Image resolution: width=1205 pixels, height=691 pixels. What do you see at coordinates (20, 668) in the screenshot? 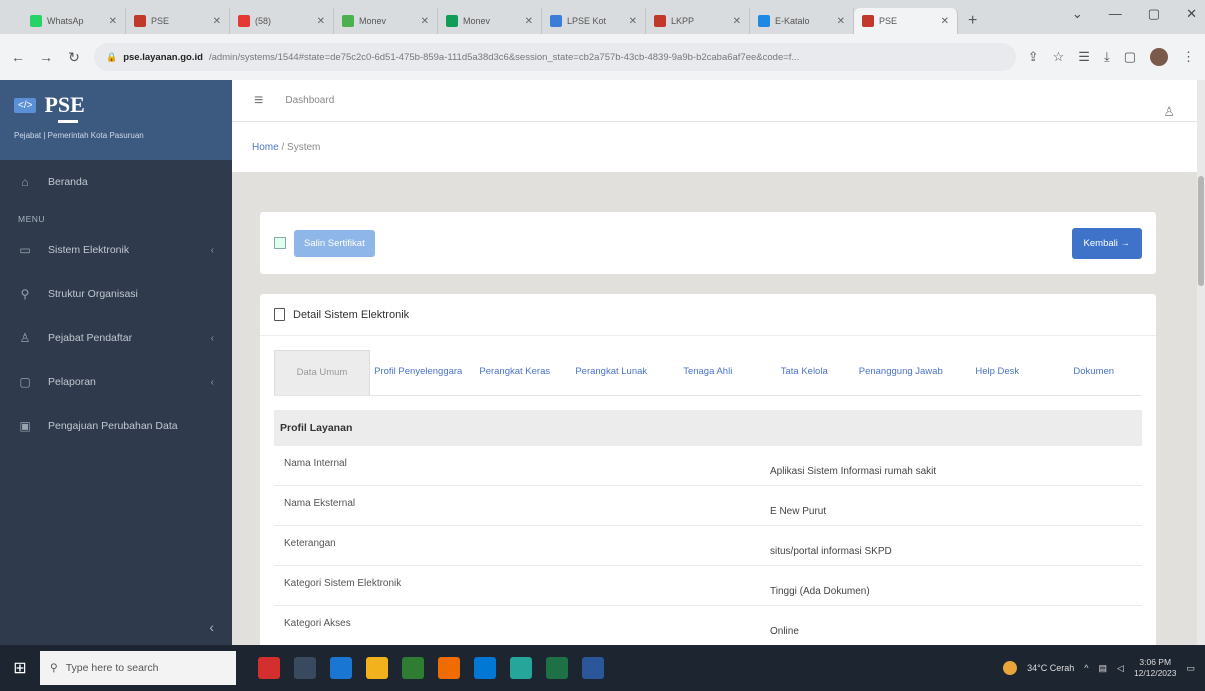
I see `windows-start-icon: ⊞` at bounding box center [20, 668].